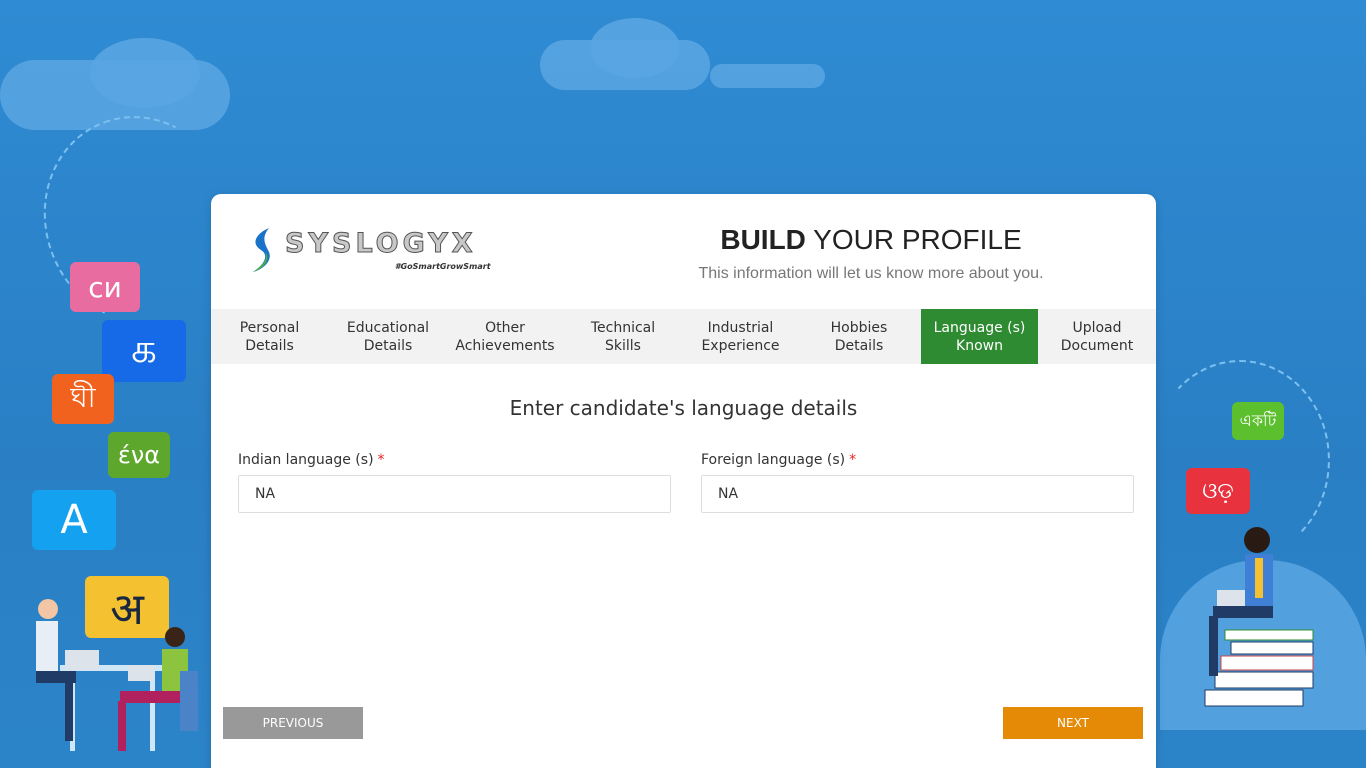  I want to click on next-button: NEXT, so click(1073, 723).